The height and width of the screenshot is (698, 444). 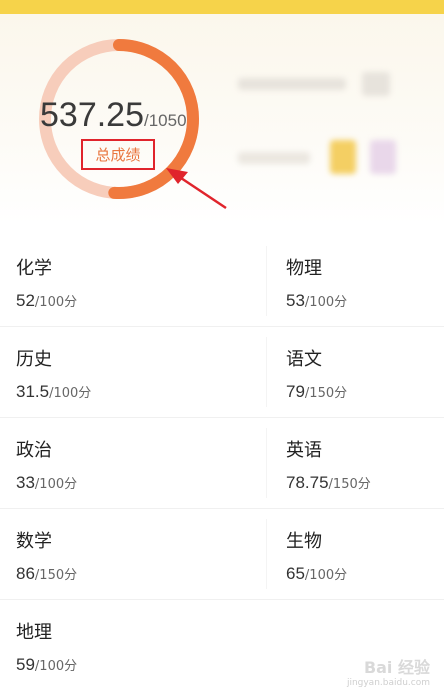 I want to click on total-label-highlight: 总成绩, so click(x=118, y=154).